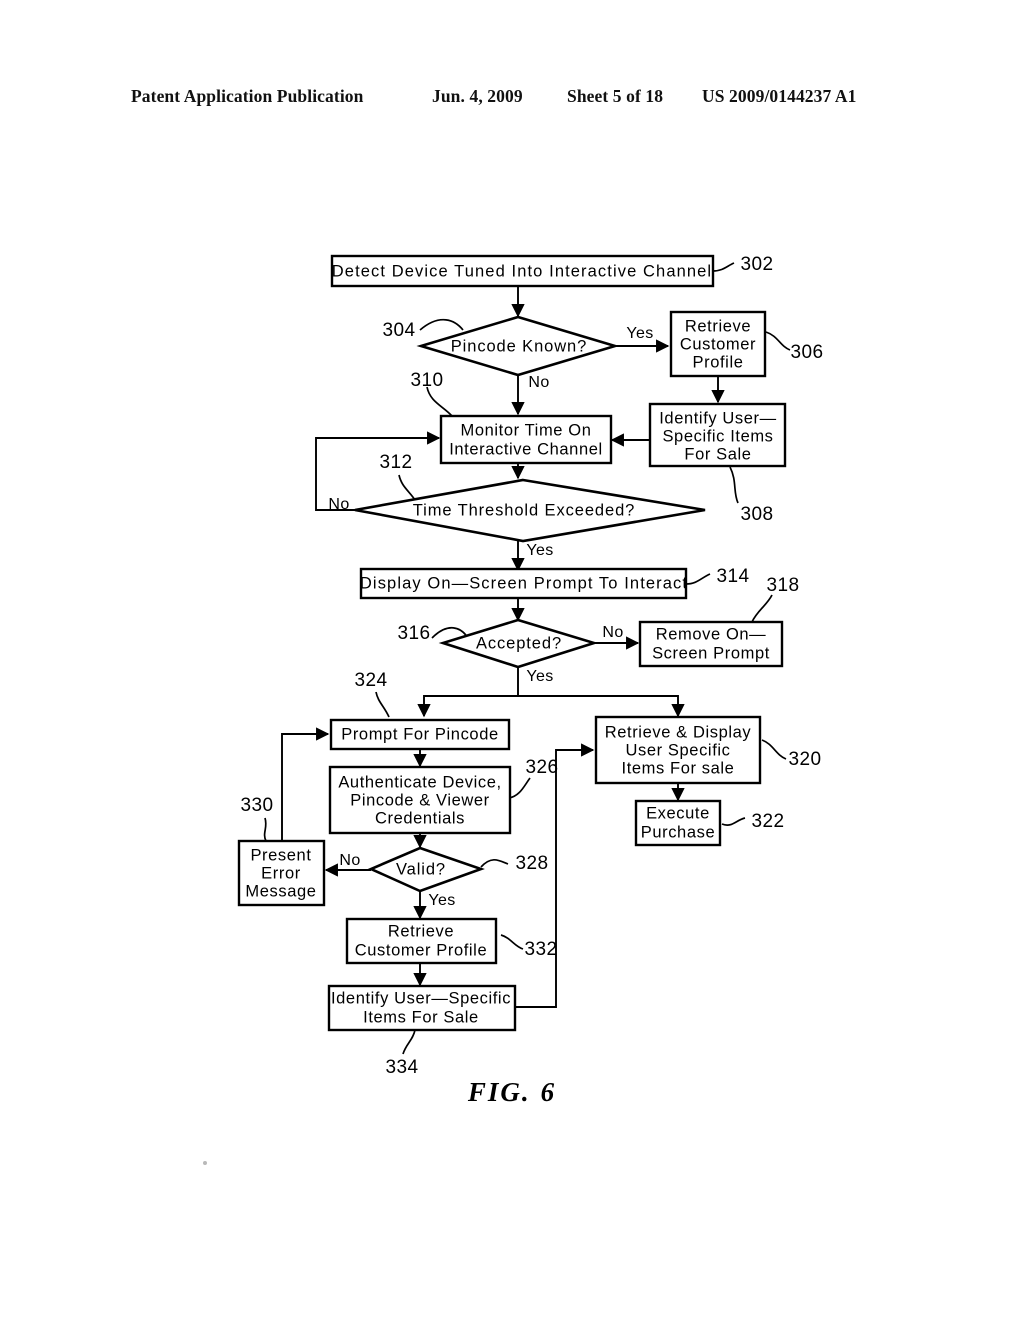  What do you see at coordinates (257, 805) in the screenshot?
I see `ref-330: 330` at bounding box center [257, 805].